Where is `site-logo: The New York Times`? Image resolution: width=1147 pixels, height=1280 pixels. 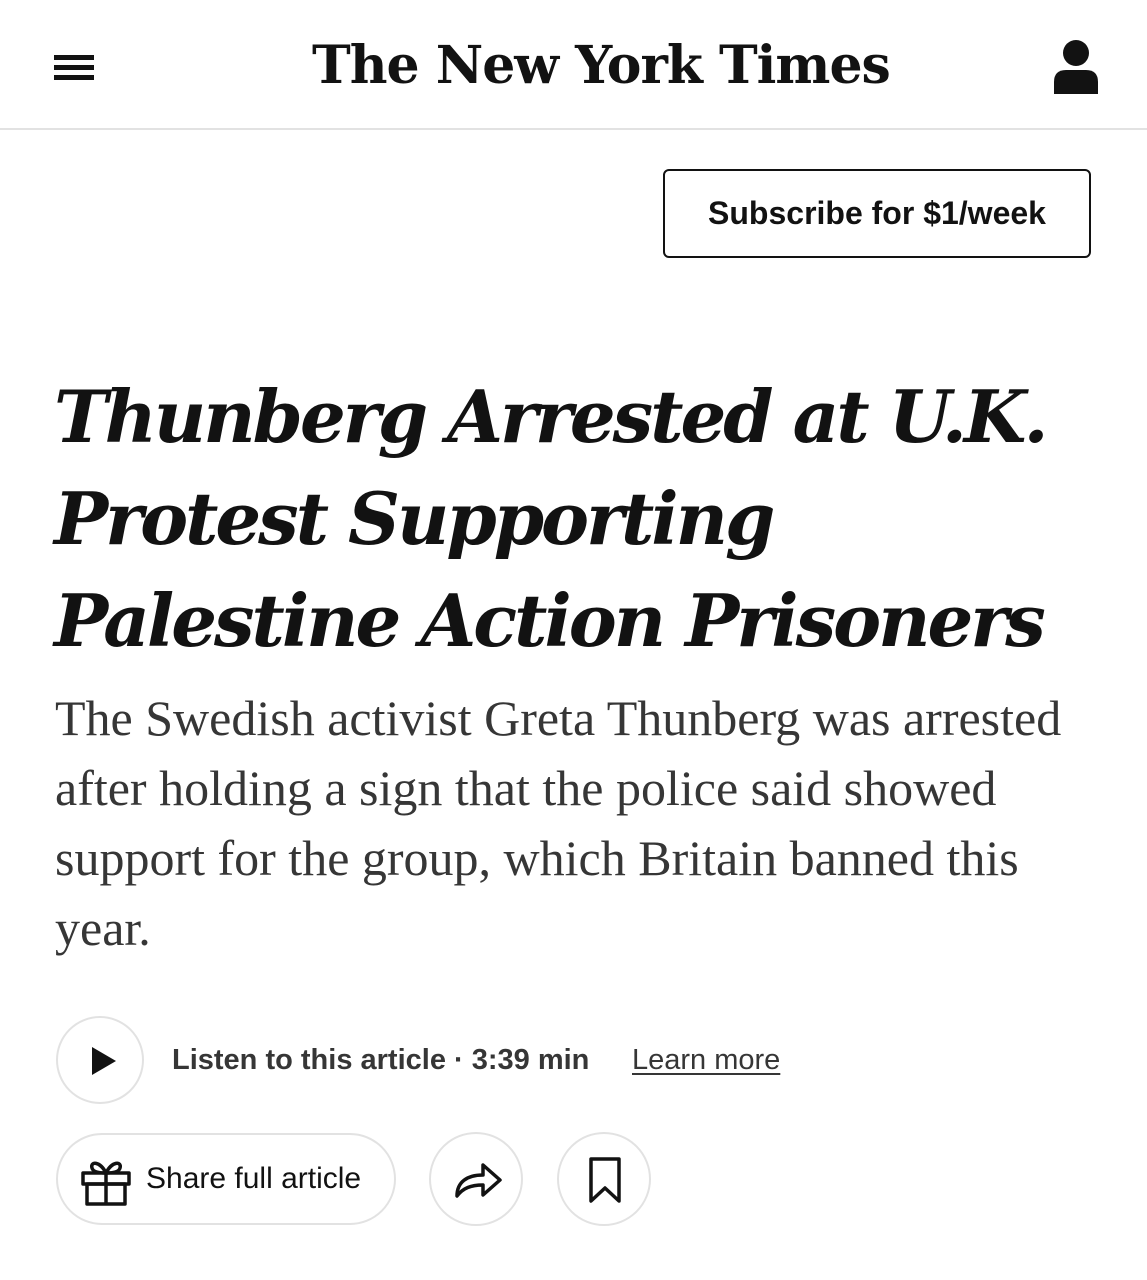
site-logo: The New York Times is located at coordinates (601, 66).